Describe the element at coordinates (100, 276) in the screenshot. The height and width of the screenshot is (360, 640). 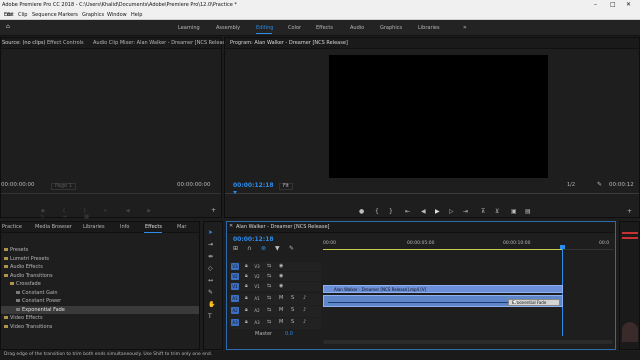
I see `effects-list-item: Audio Transitions` at that location.